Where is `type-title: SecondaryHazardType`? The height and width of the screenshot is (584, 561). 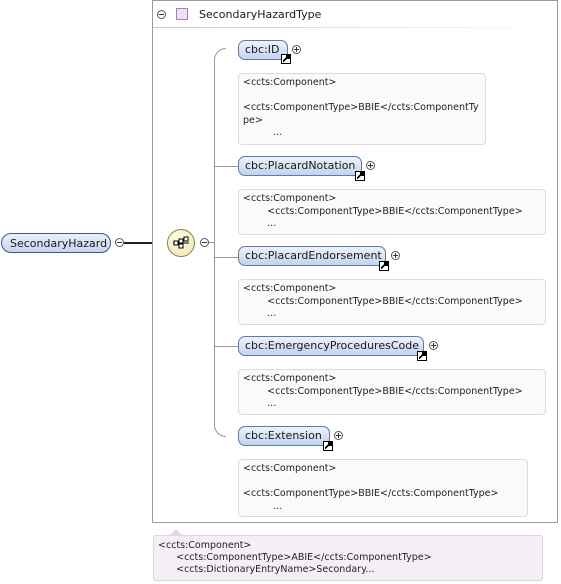
type-title: SecondaryHazardType is located at coordinates (260, 14).